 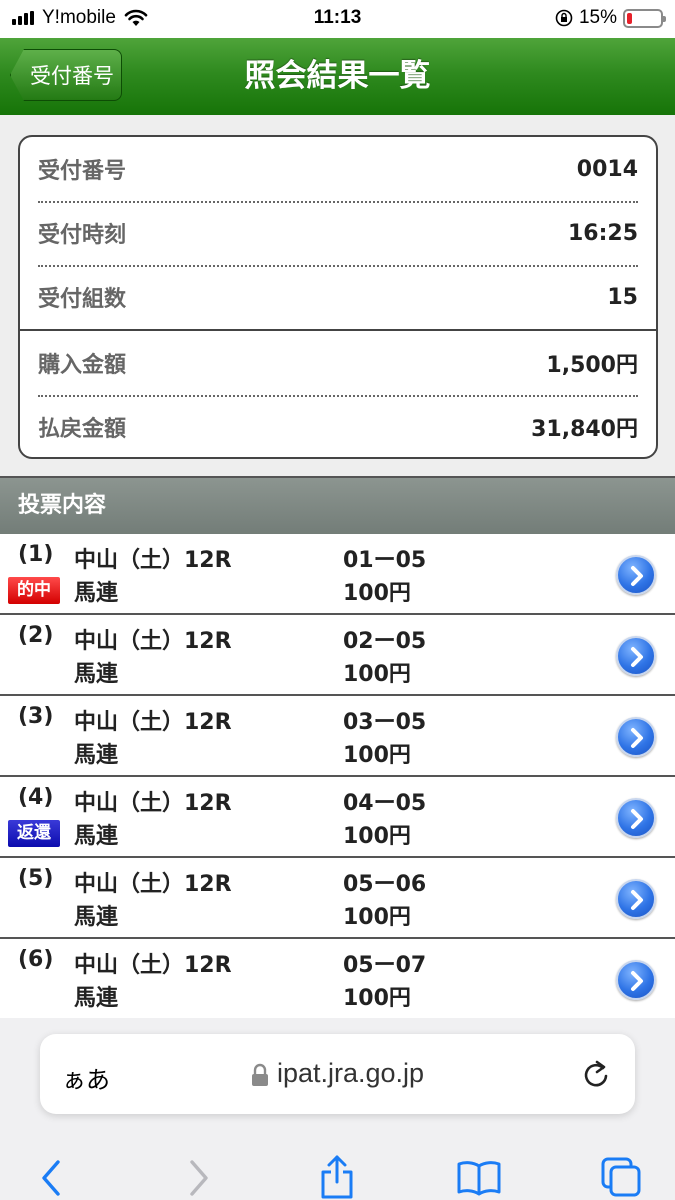 I want to click on bet-row: (4) 返還 中山（土）12R 馬連 04ー05 100円, so click(x=337, y=817).